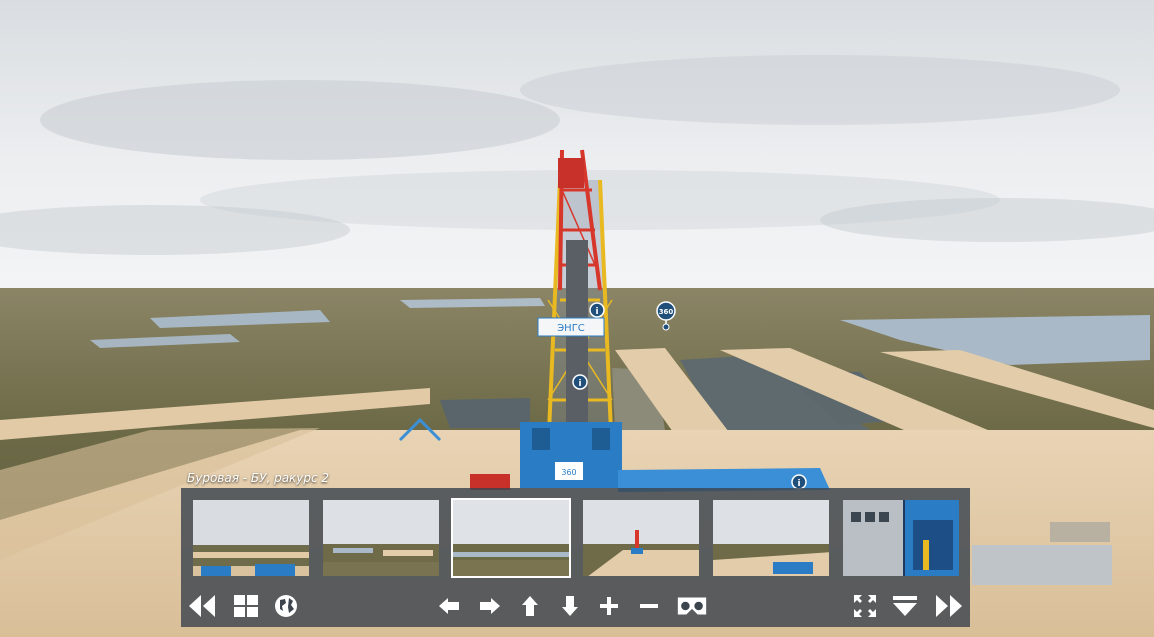  Describe the element at coordinates (511, 538) in the screenshot. I see `scene-thumbnail-3-active` at that location.